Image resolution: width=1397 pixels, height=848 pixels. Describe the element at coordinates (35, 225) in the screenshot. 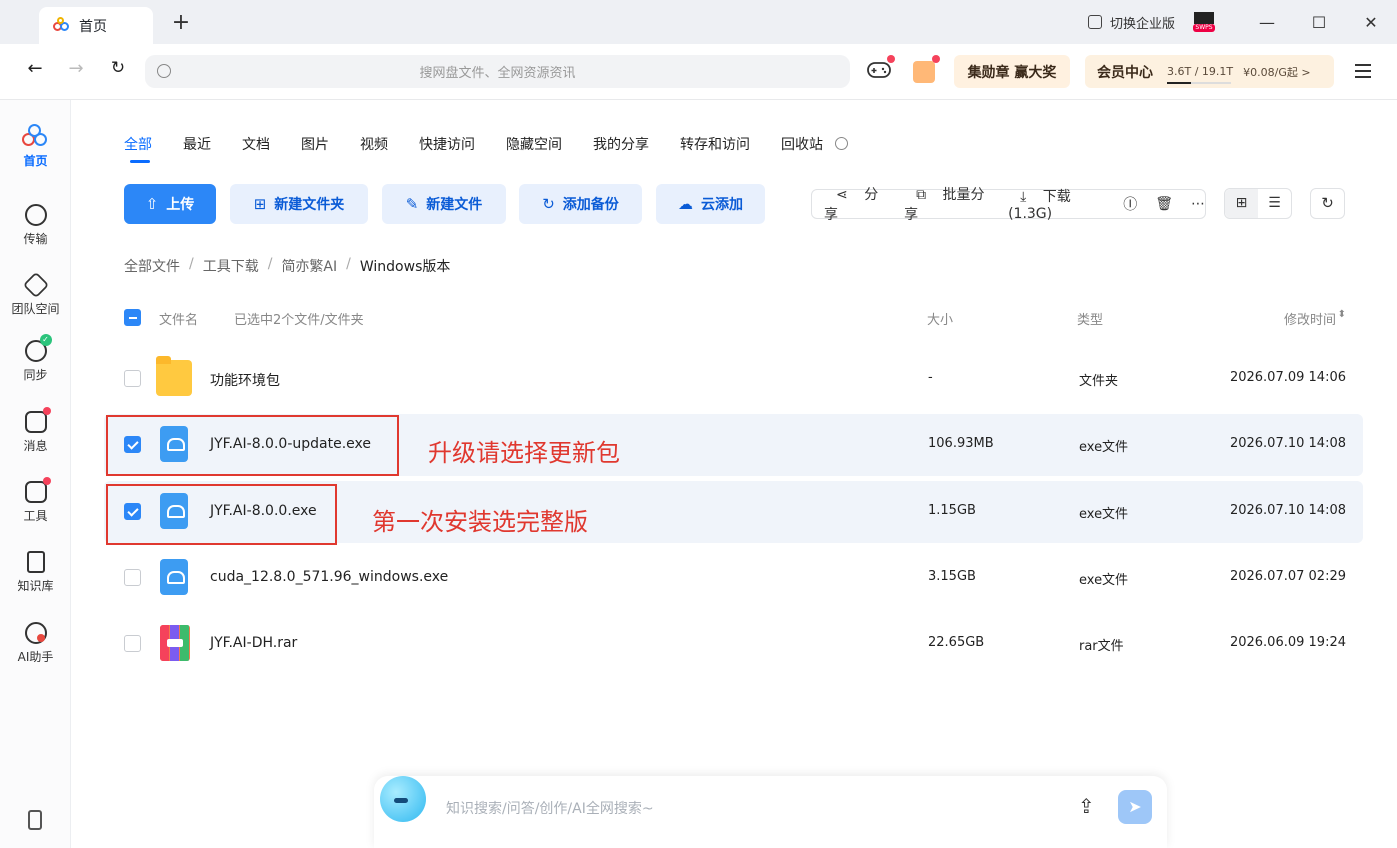

I see `sidebar-item-transfer: 传输` at that location.